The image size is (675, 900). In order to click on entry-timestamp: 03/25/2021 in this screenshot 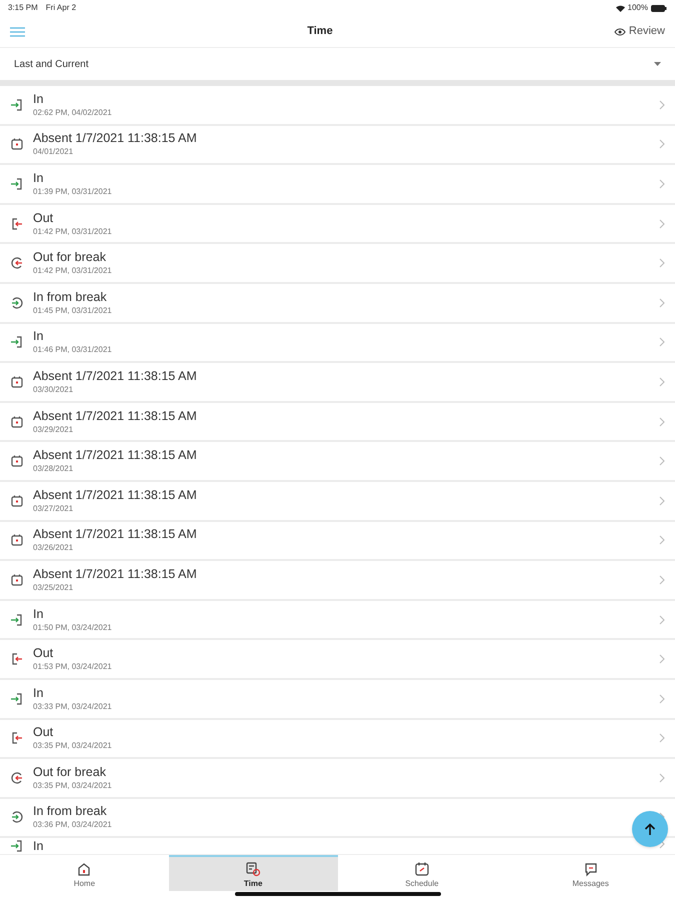, I will do `click(53, 587)`.